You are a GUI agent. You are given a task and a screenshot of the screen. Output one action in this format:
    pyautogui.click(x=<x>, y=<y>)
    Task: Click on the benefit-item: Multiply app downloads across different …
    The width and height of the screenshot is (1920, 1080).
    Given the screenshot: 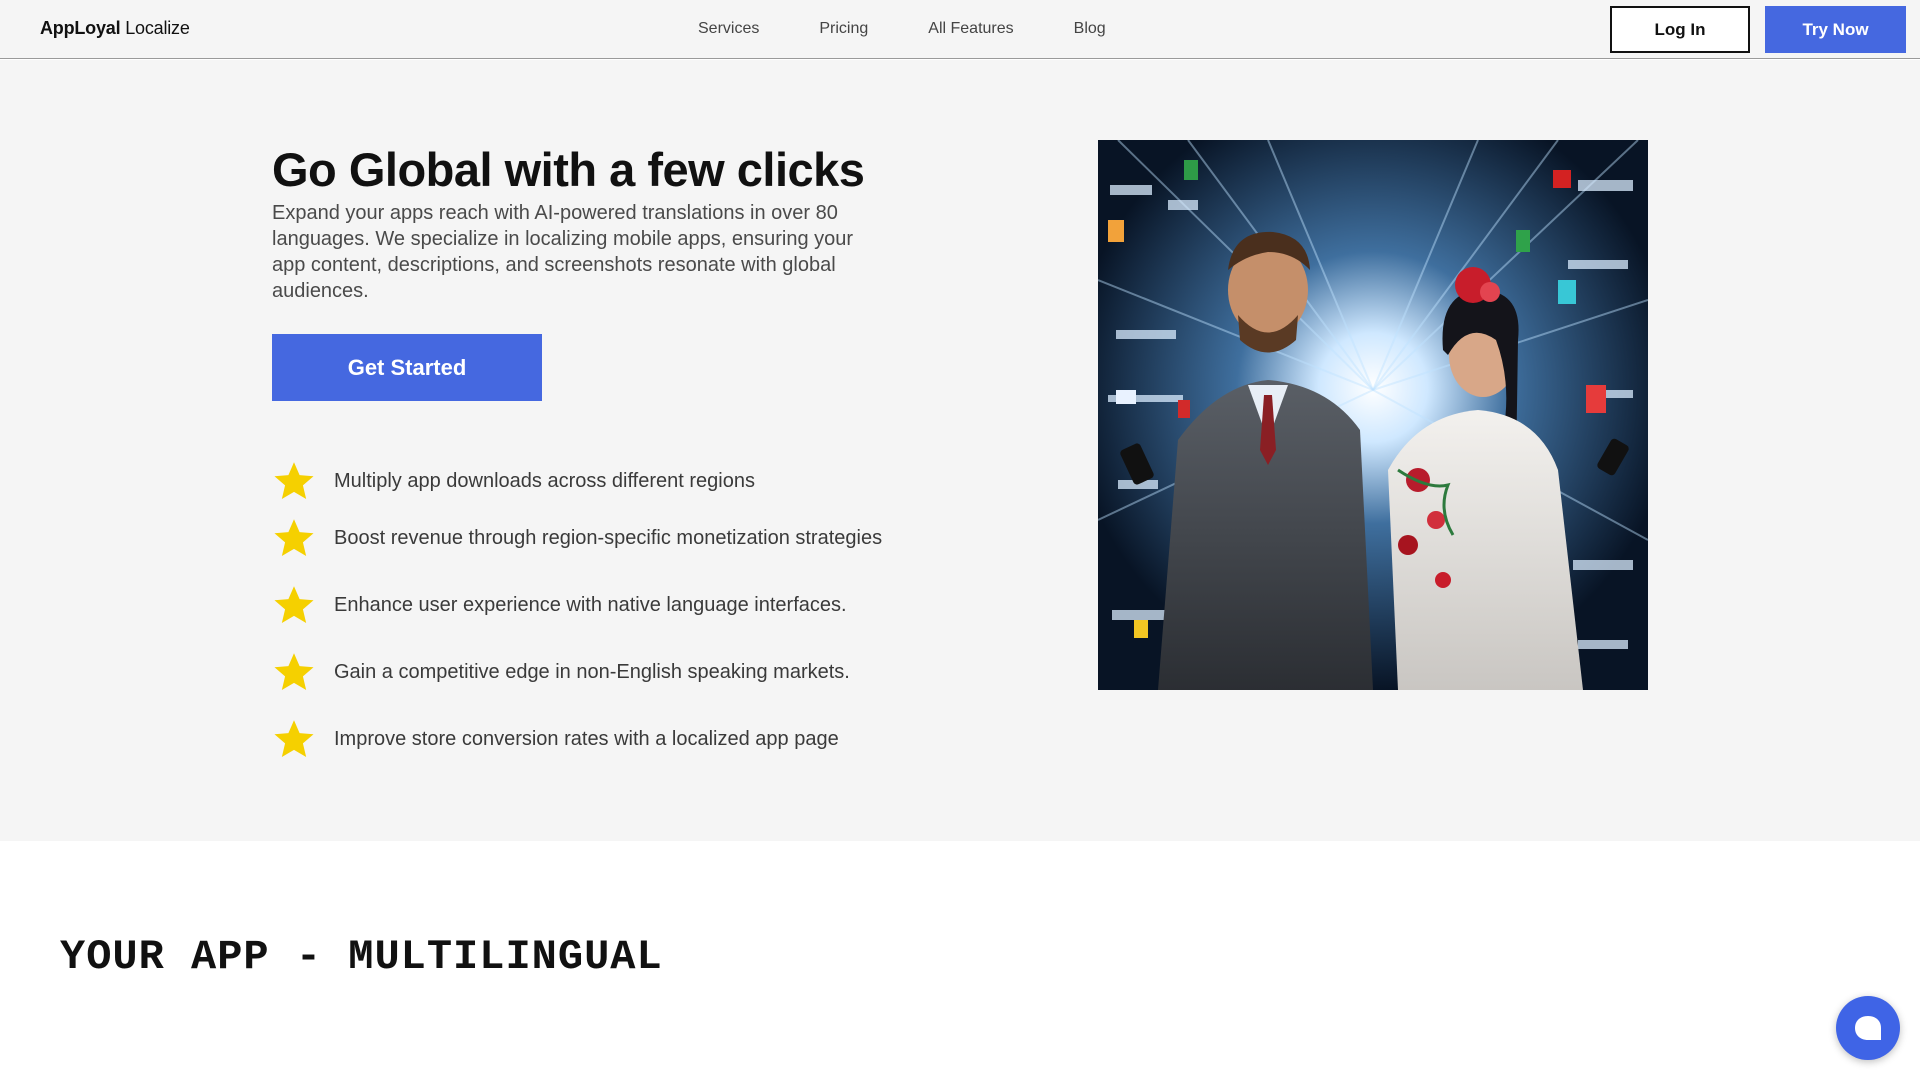 What is the action you would take?
    pyautogui.click(x=583, y=481)
    